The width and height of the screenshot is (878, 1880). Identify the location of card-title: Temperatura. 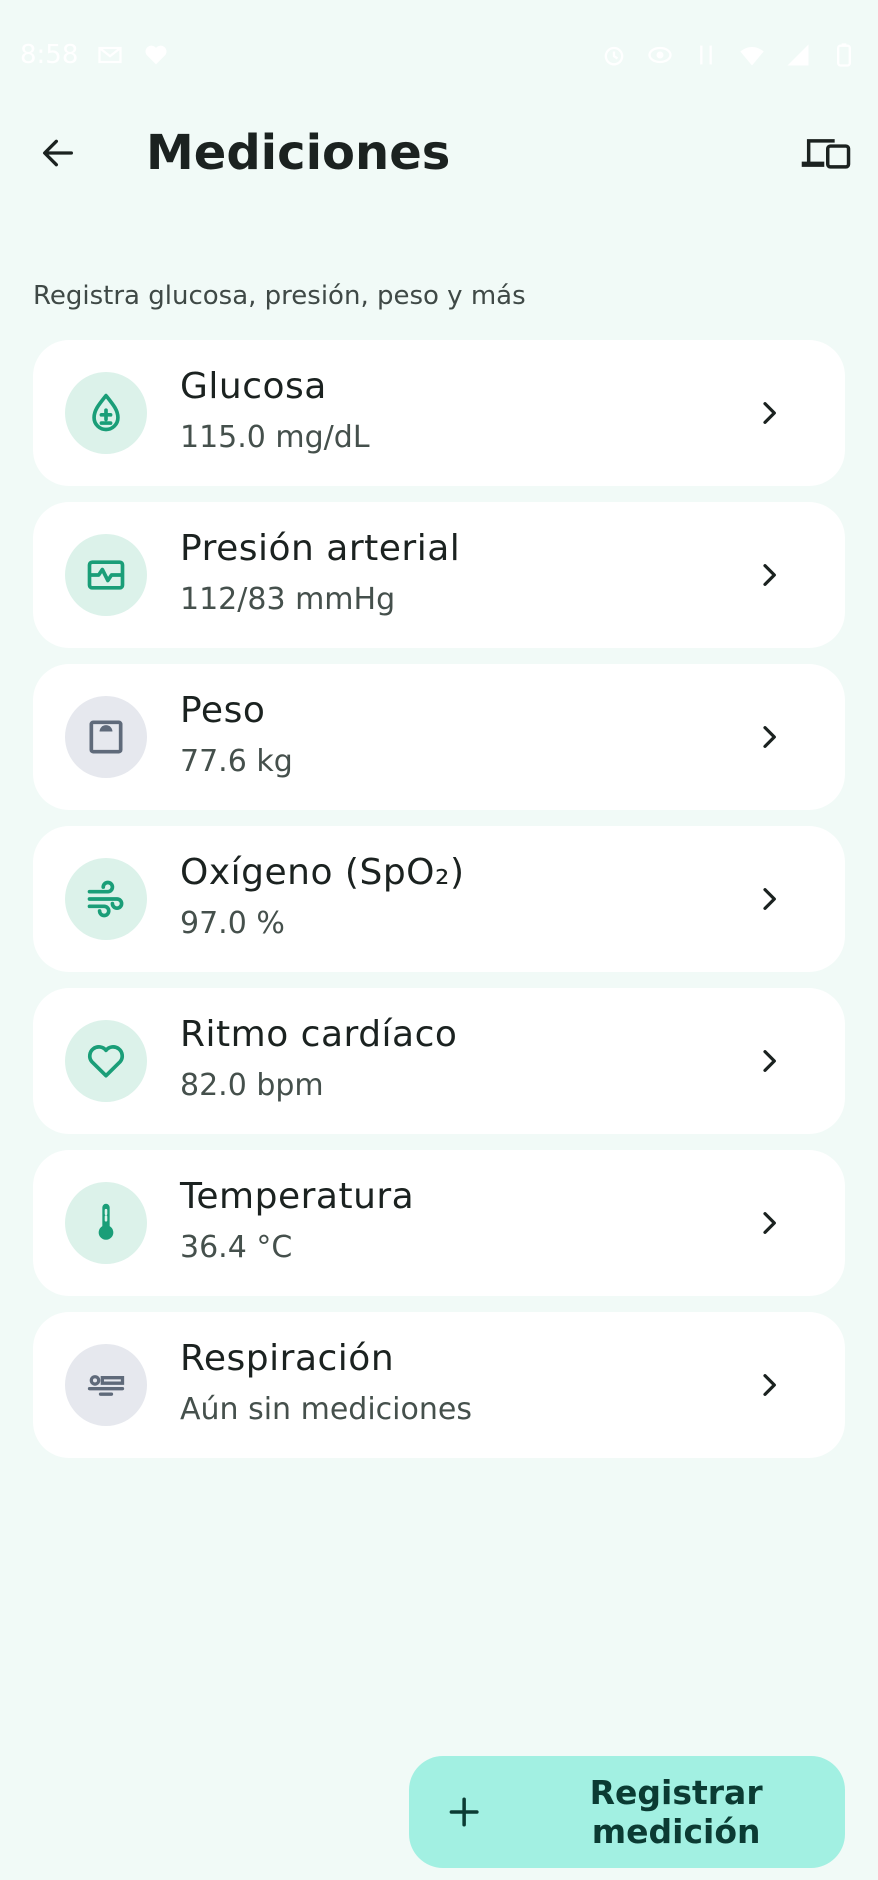
(297, 1196).